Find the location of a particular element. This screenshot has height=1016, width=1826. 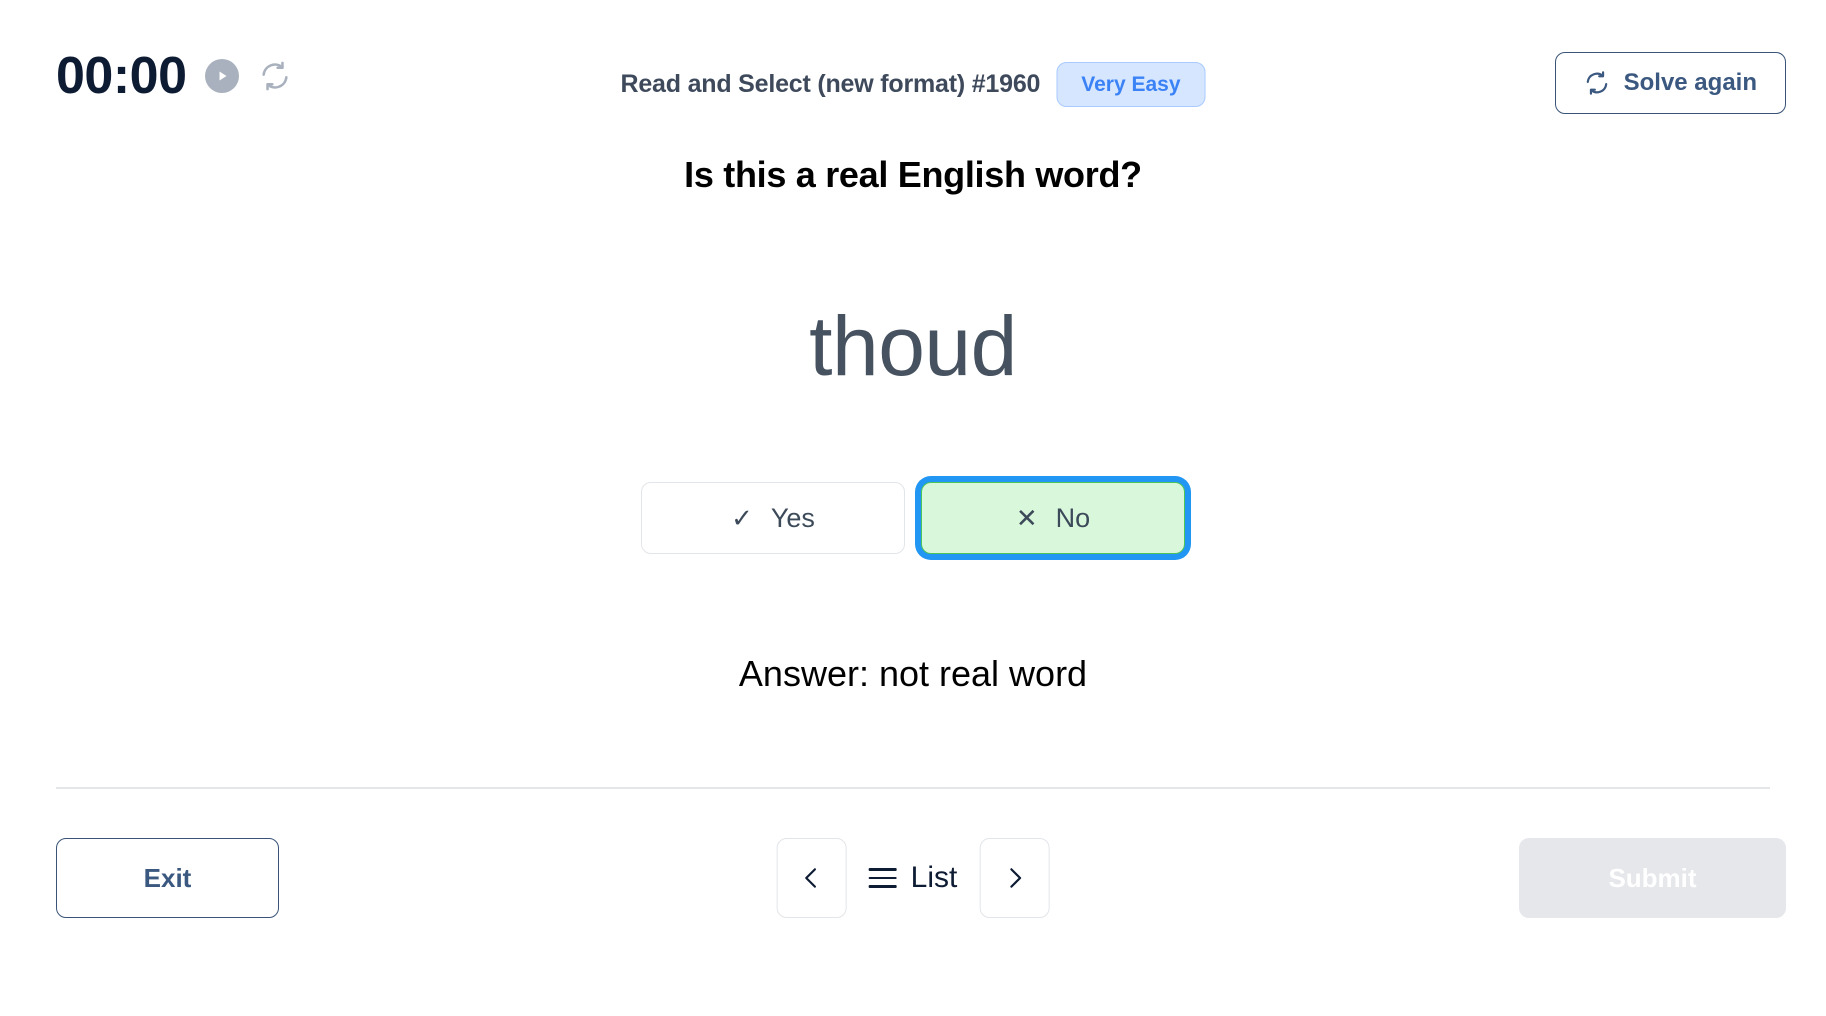

play-icon is located at coordinates (221, 76).